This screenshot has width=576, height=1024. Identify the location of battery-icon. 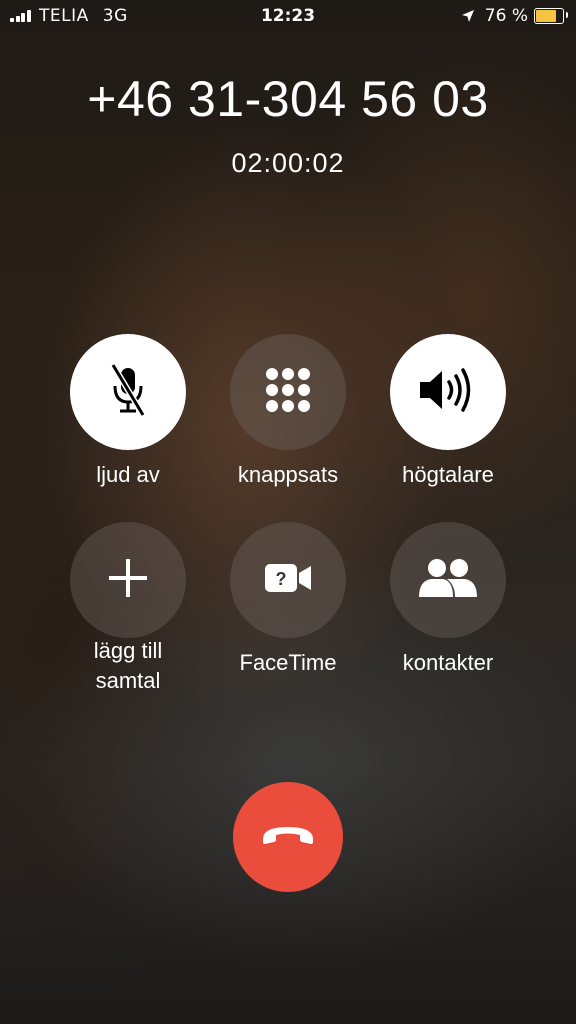
(551, 16).